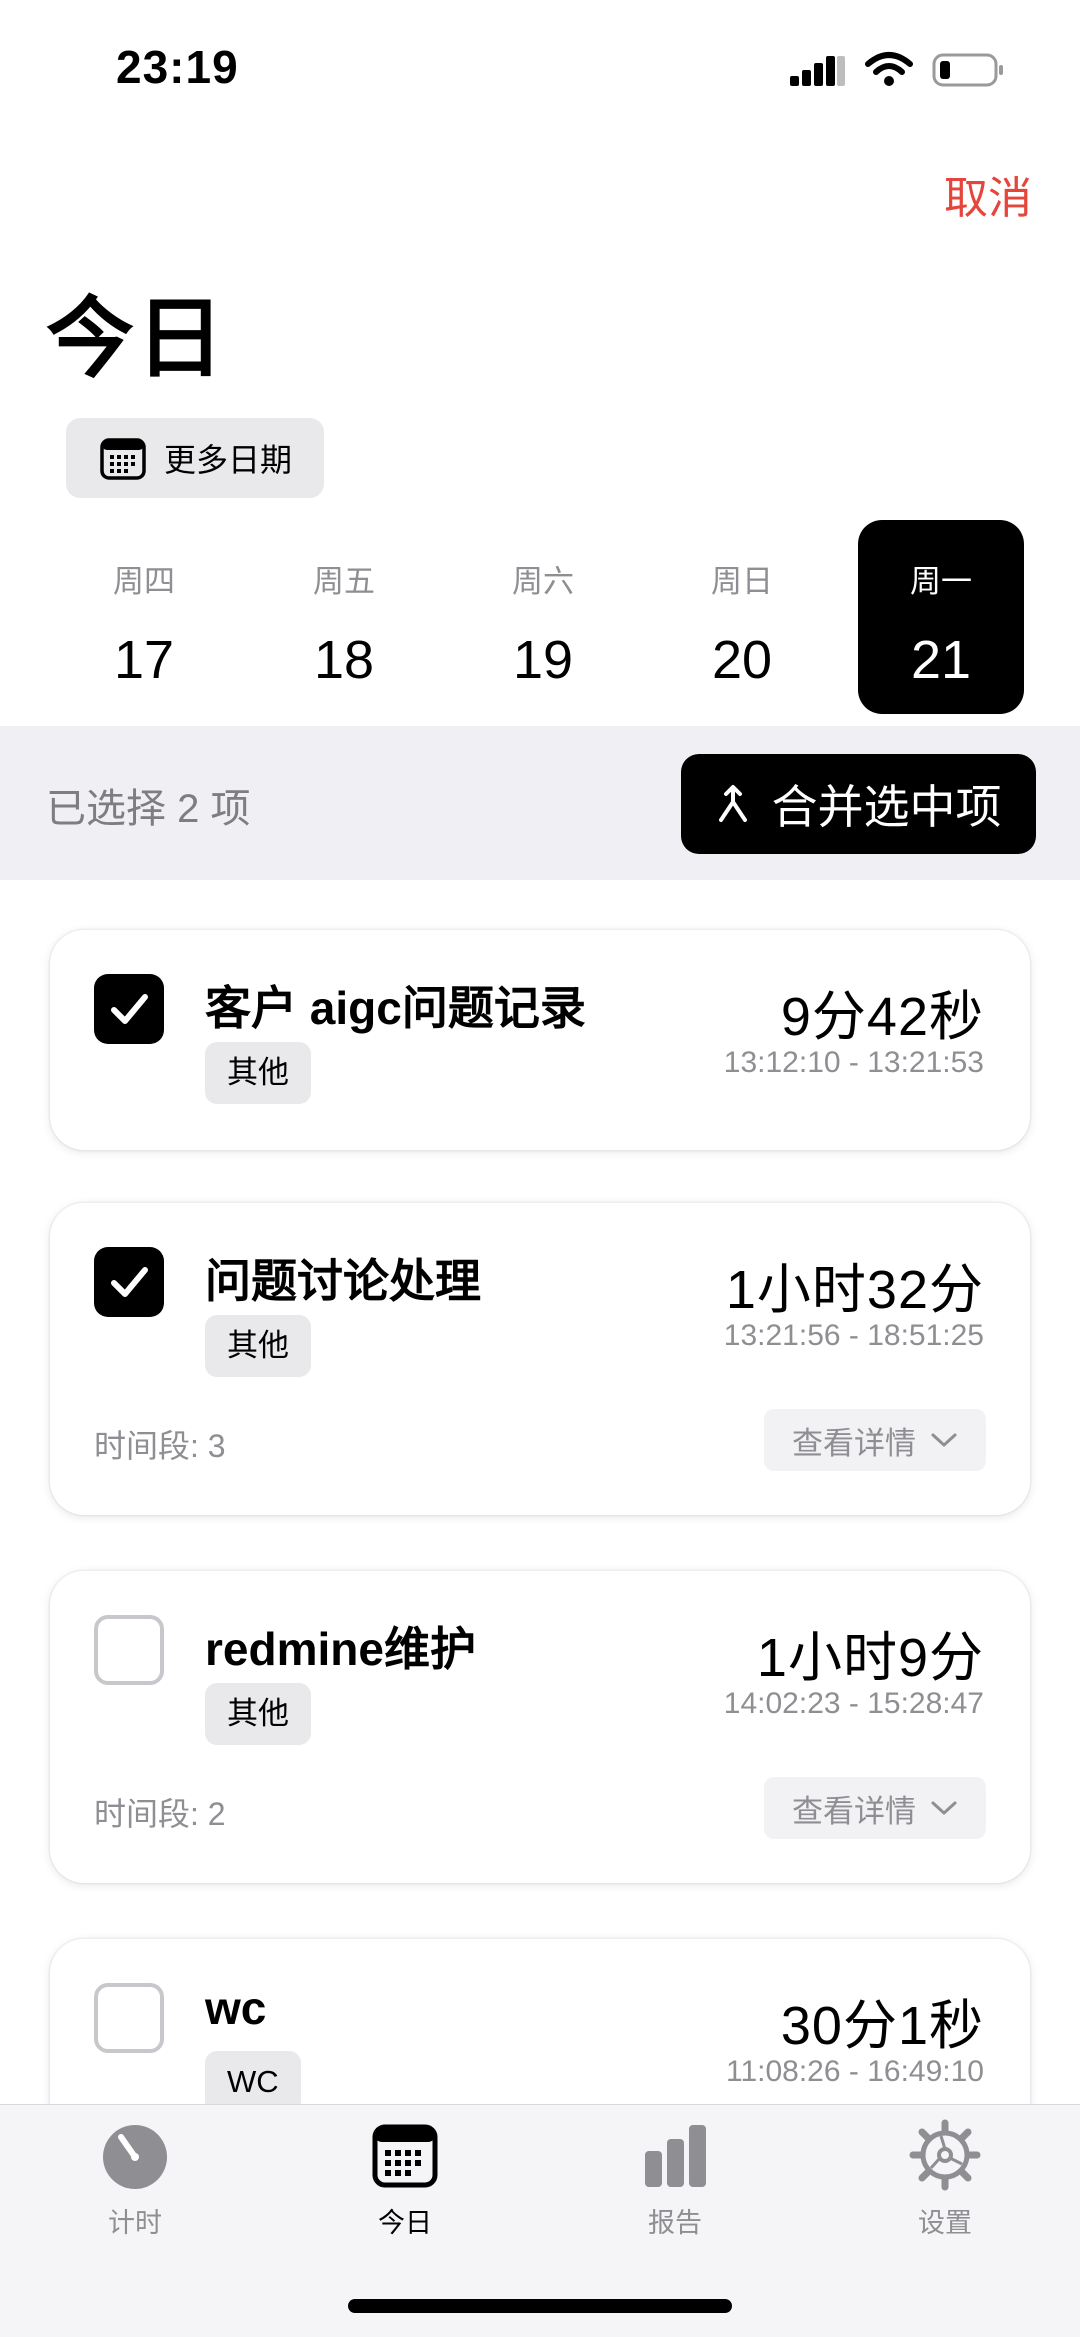  What do you see at coordinates (870, 1658) in the screenshot?
I see `task-duration: 1小时9分` at bounding box center [870, 1658].